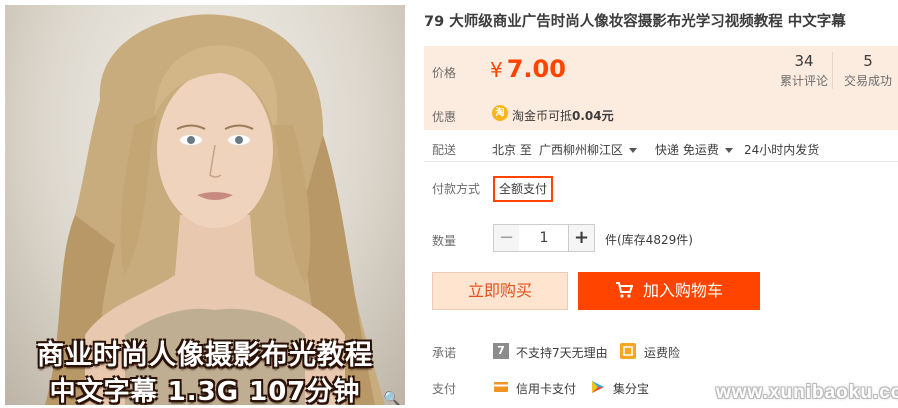  Describe the element at coordinates (500, 291) in the screenshot. I see `buy-now-button: 立即购买` at that location.